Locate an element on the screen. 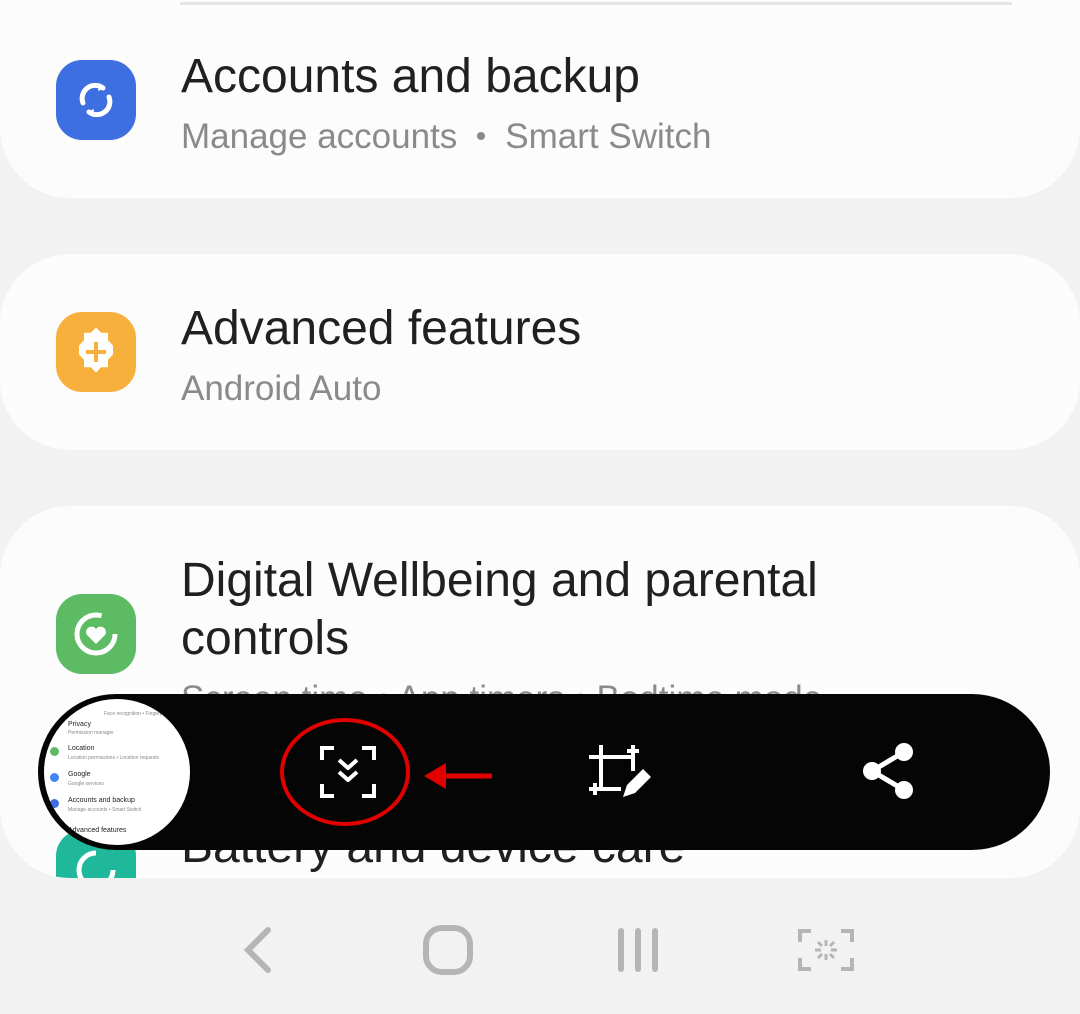  home-button is located at coordinates (448, 950).